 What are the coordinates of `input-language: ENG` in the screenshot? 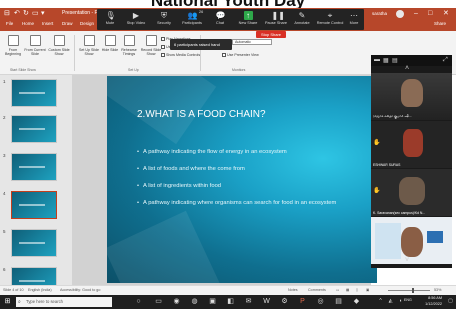 It's located at (408, 300).